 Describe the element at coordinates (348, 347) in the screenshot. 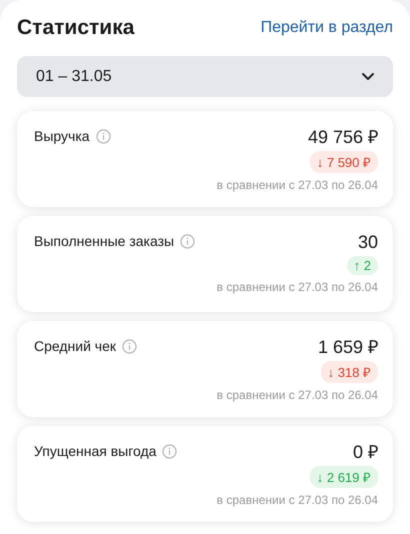

I see `metric-value: 1 659 ₽` at that location.